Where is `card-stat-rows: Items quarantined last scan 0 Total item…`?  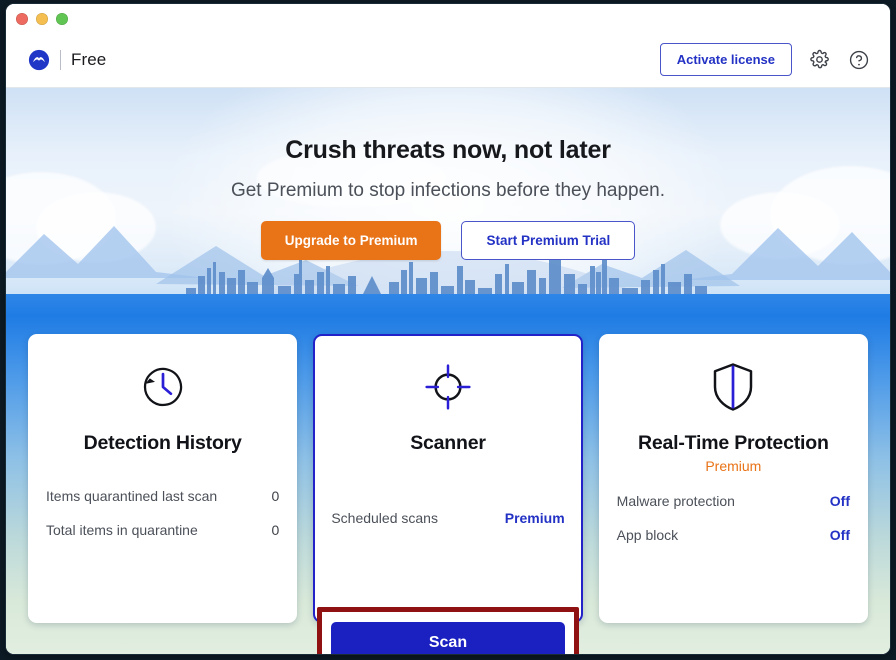
card-stat-rows: Items quarantined last scan 0 Total item… is located at coordinates (162, 513).